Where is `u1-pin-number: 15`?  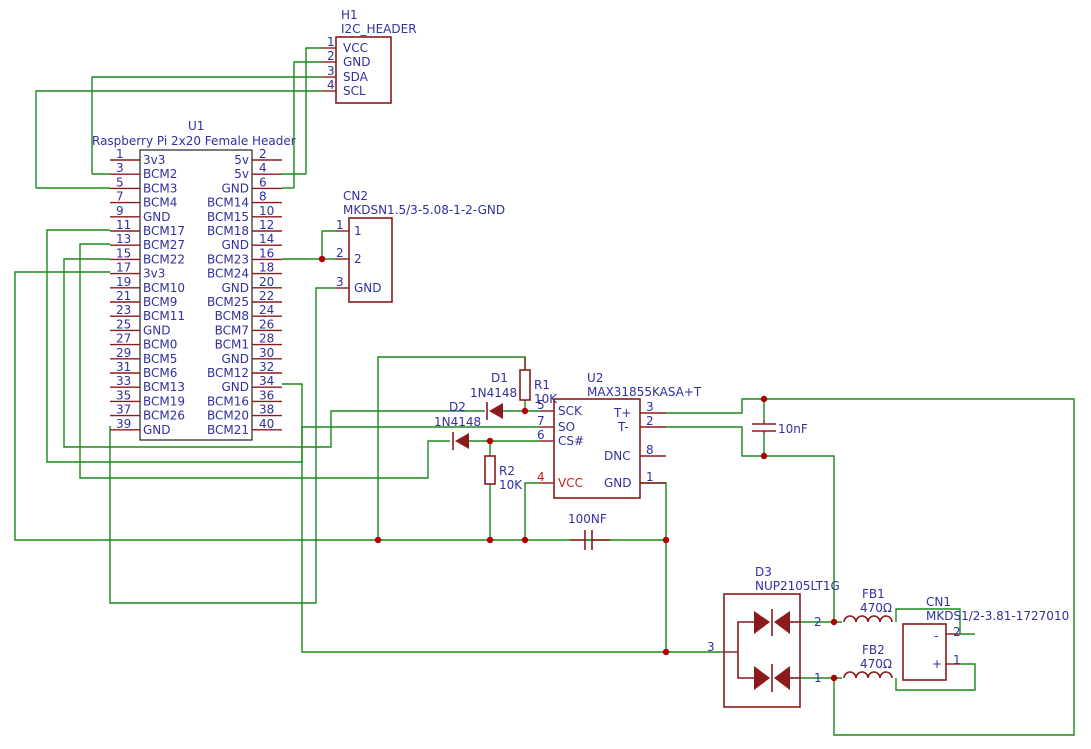 u1-pin-number: 15 is located at coordinates (123, 253).